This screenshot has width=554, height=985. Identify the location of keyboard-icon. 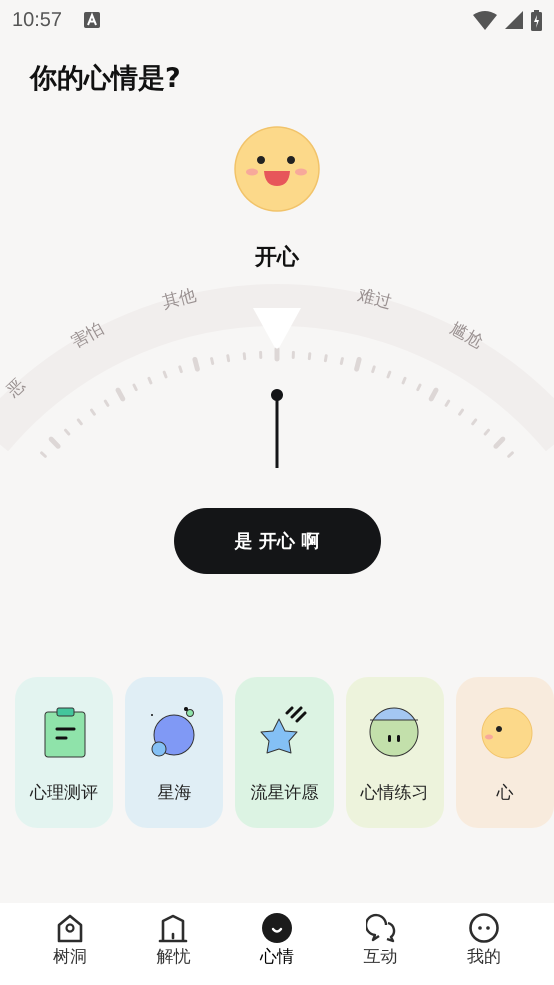
(92, 20).